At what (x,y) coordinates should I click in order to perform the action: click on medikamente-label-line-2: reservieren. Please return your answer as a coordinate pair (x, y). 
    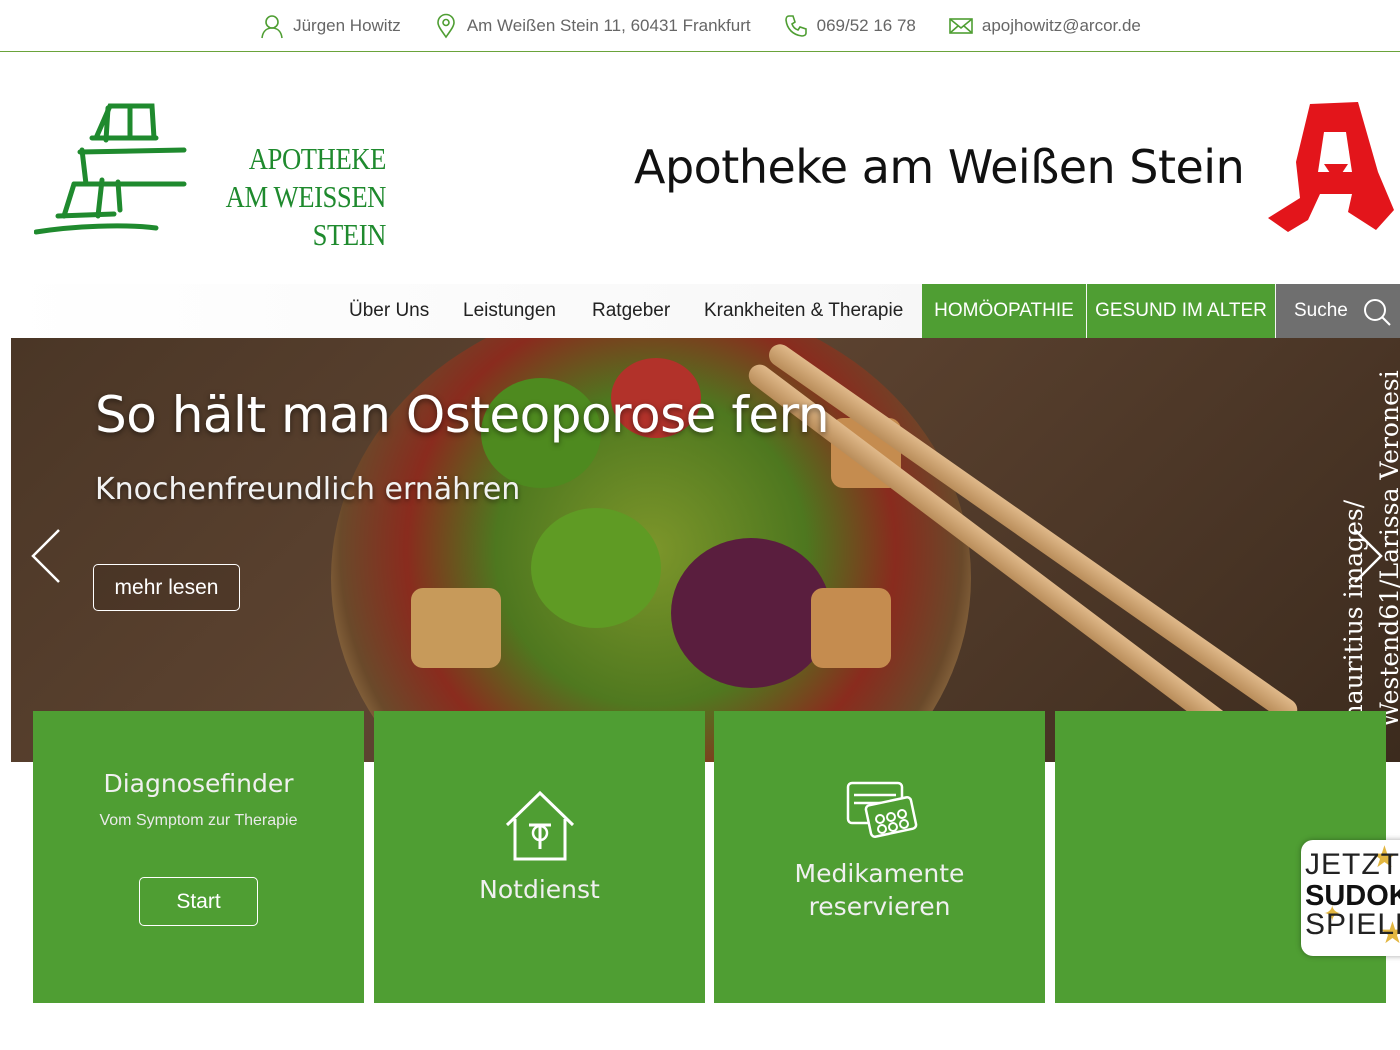
    Looking at the image, I should click on (879, 906).